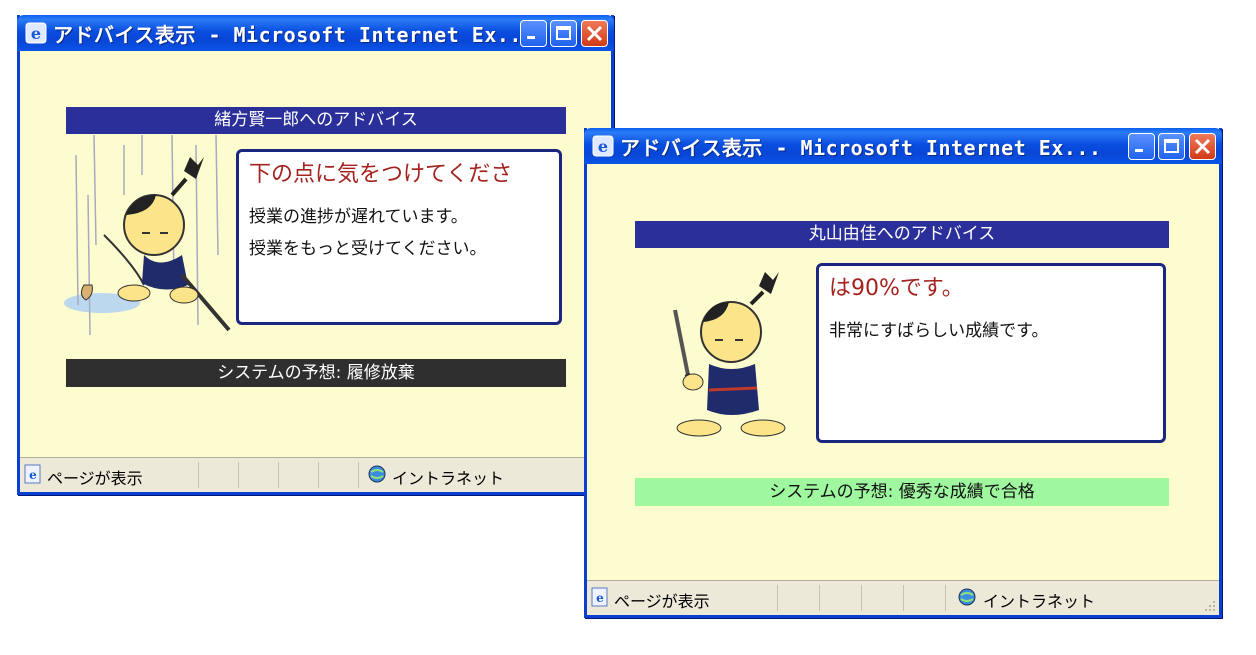 The width and height of the screenshot is (1256, 655). I want to click on advice-heading: 緒方賢一郎へのアドバイス, so click(316, 120).